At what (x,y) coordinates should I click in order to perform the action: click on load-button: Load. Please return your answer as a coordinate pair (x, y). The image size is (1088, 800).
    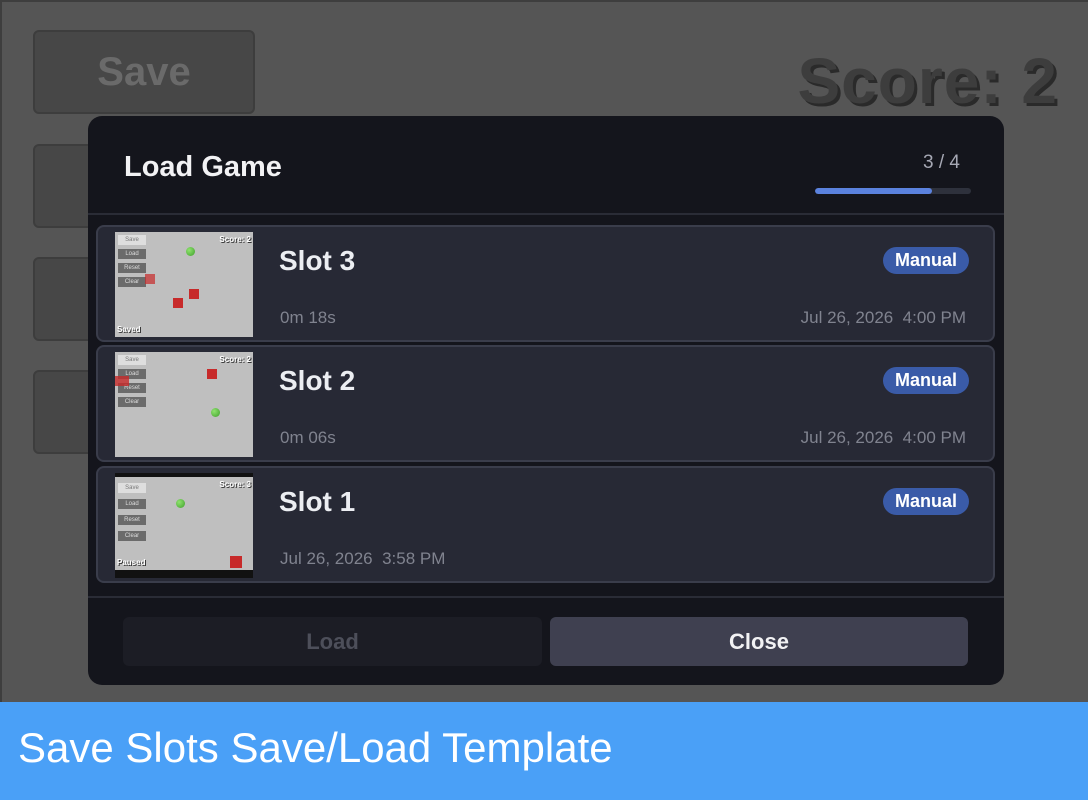
    Looking at the image, I should click on (332, 641).